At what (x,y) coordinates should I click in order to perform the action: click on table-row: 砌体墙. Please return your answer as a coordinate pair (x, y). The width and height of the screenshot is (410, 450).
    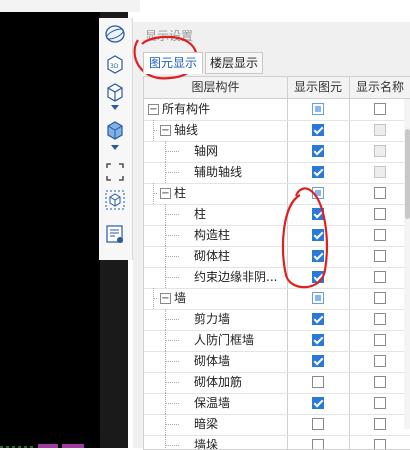
    Looking at the image, I should click on (277, 362).